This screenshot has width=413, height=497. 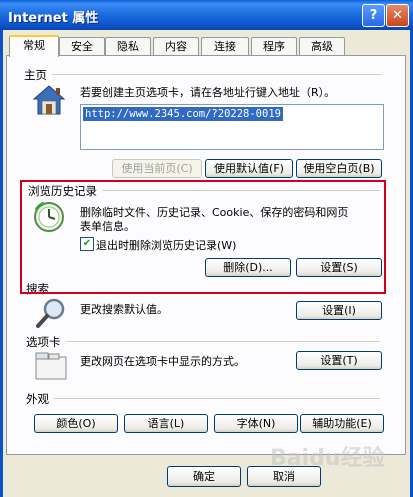 I want to click on search-settings-button: 设置(I), so click(x=339, y=310).